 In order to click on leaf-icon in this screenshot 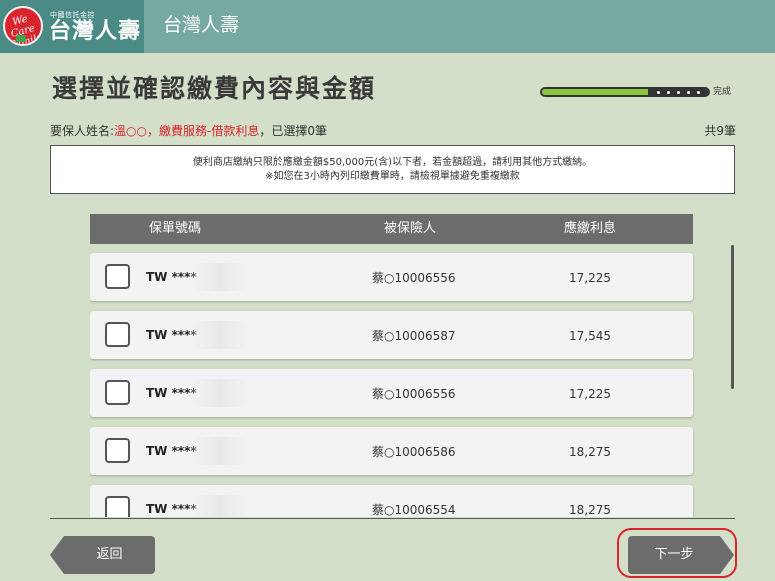, I will do `click(21, 38)`.